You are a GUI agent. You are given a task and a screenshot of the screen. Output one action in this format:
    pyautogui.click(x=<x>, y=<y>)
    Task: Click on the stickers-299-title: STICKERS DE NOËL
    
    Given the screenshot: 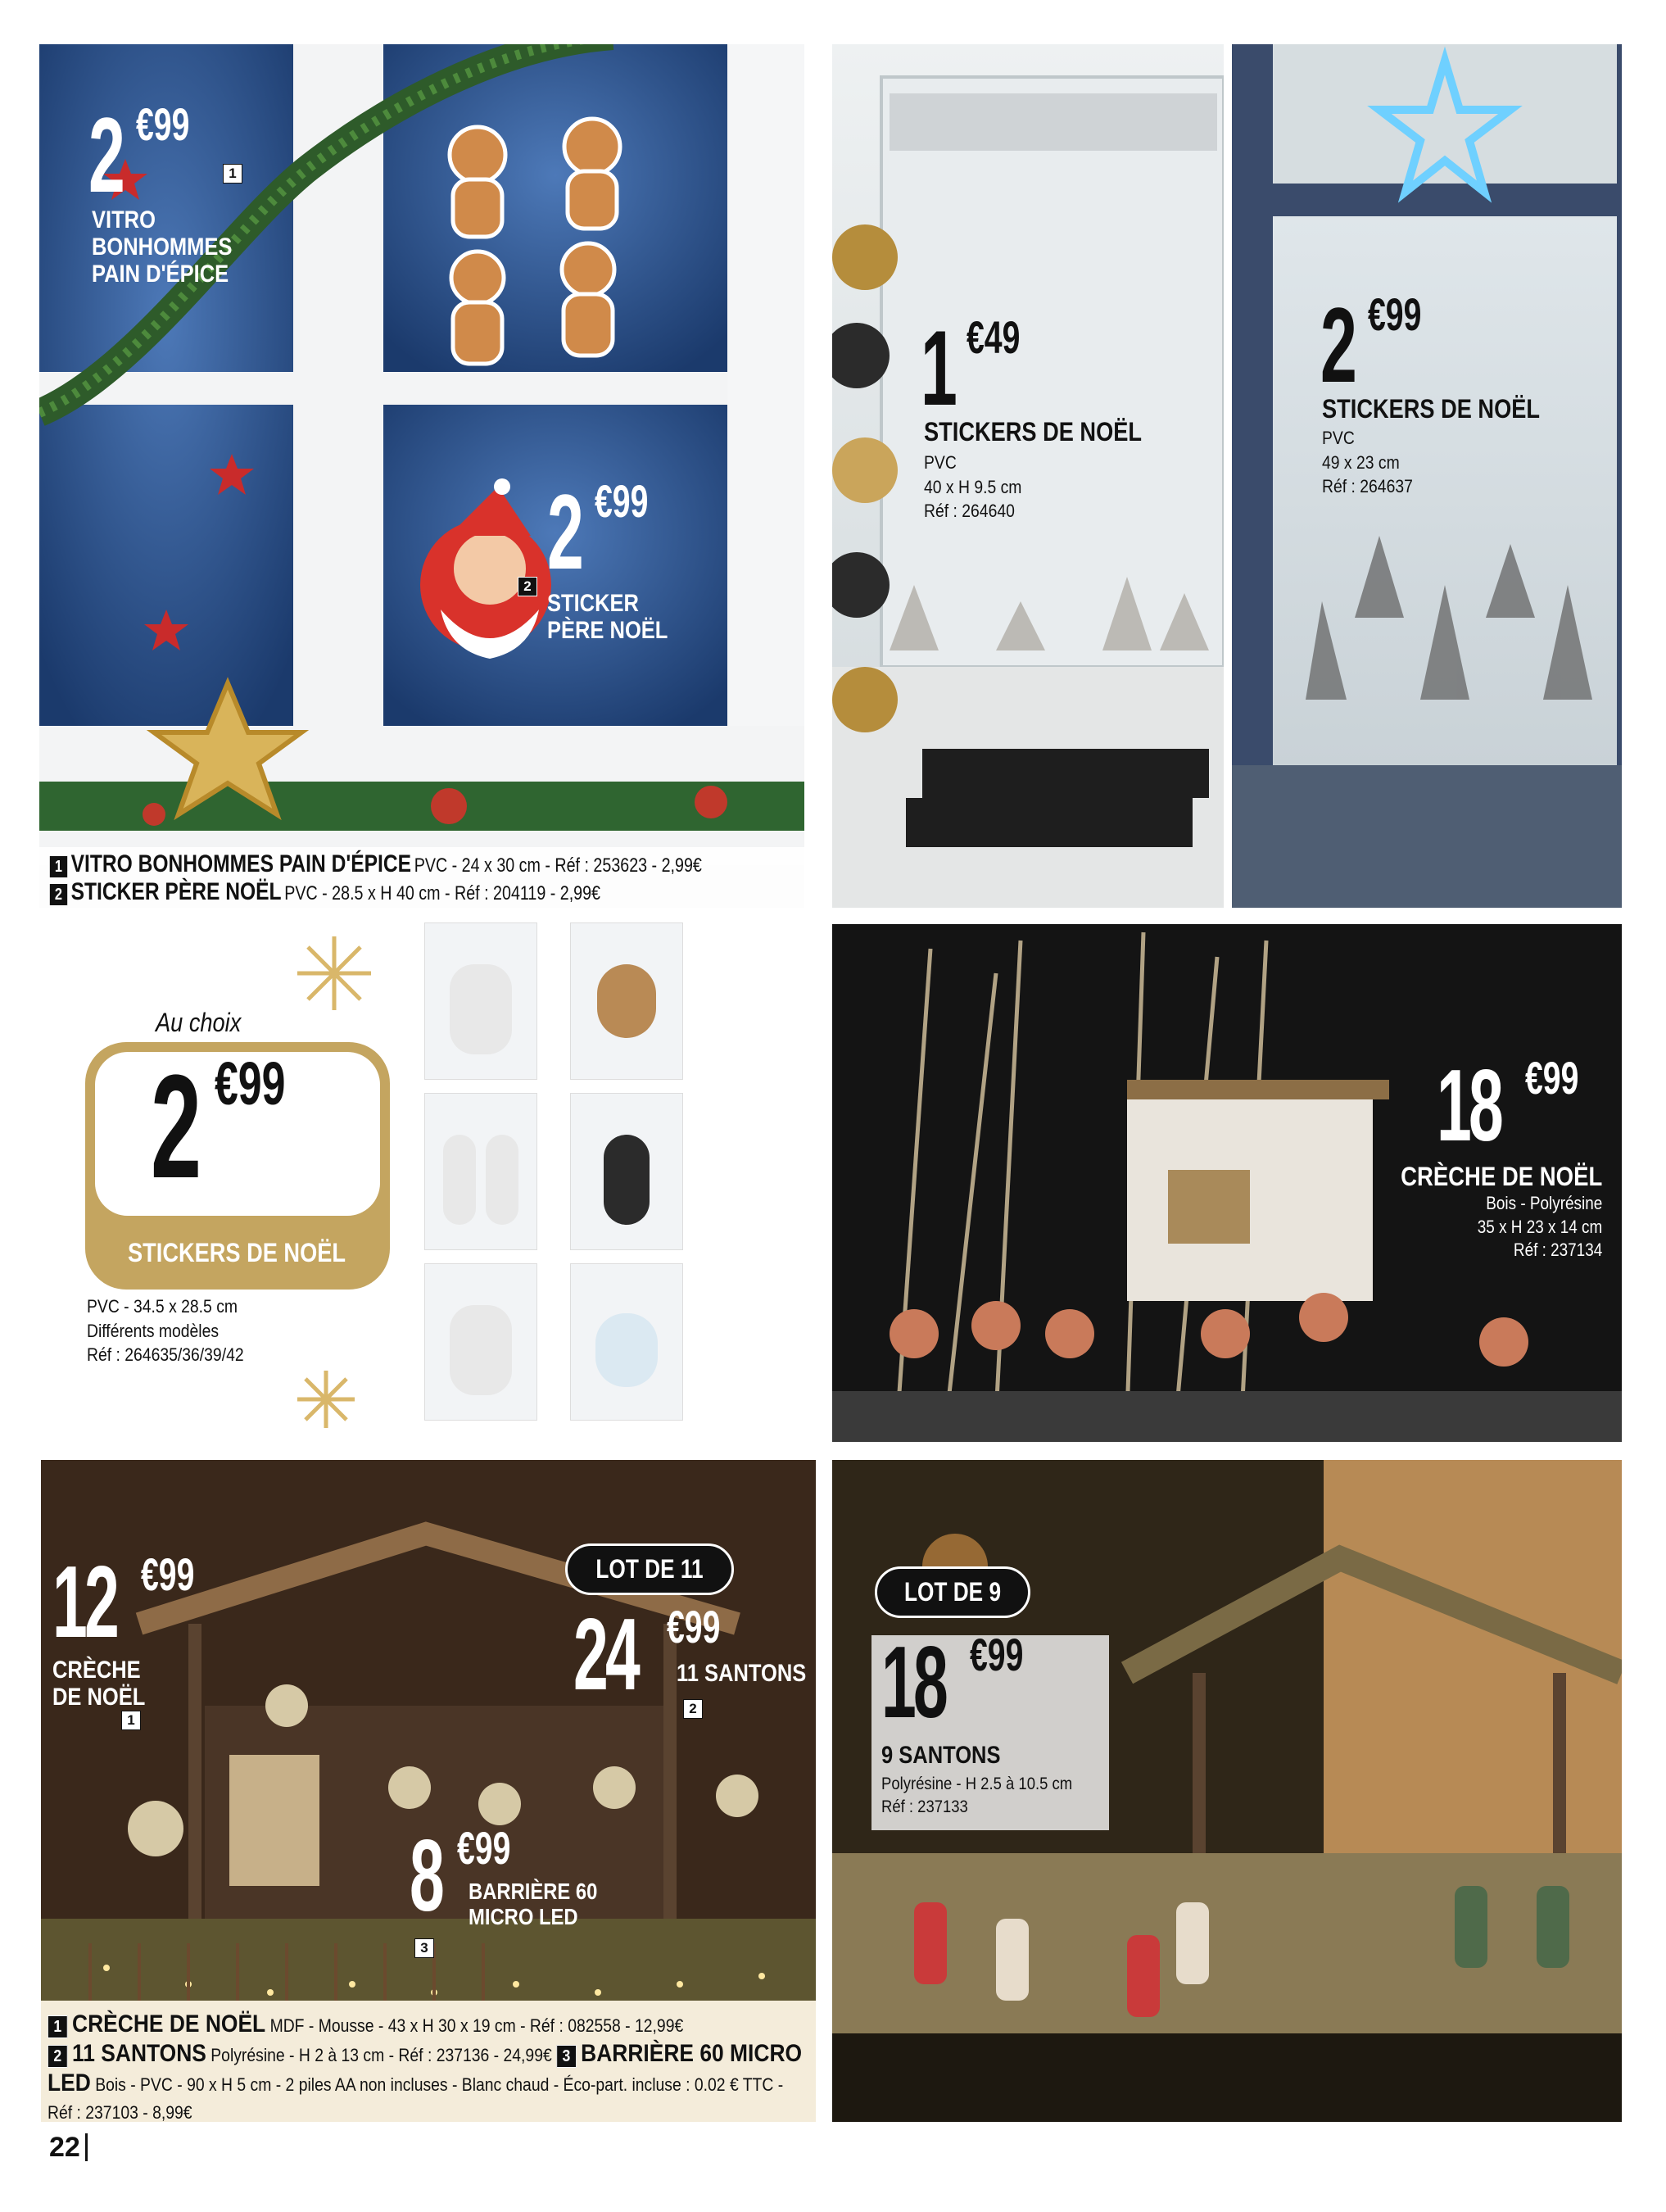 What is the action you would take?
    pyautogui.click(x=1431, y=409)
    